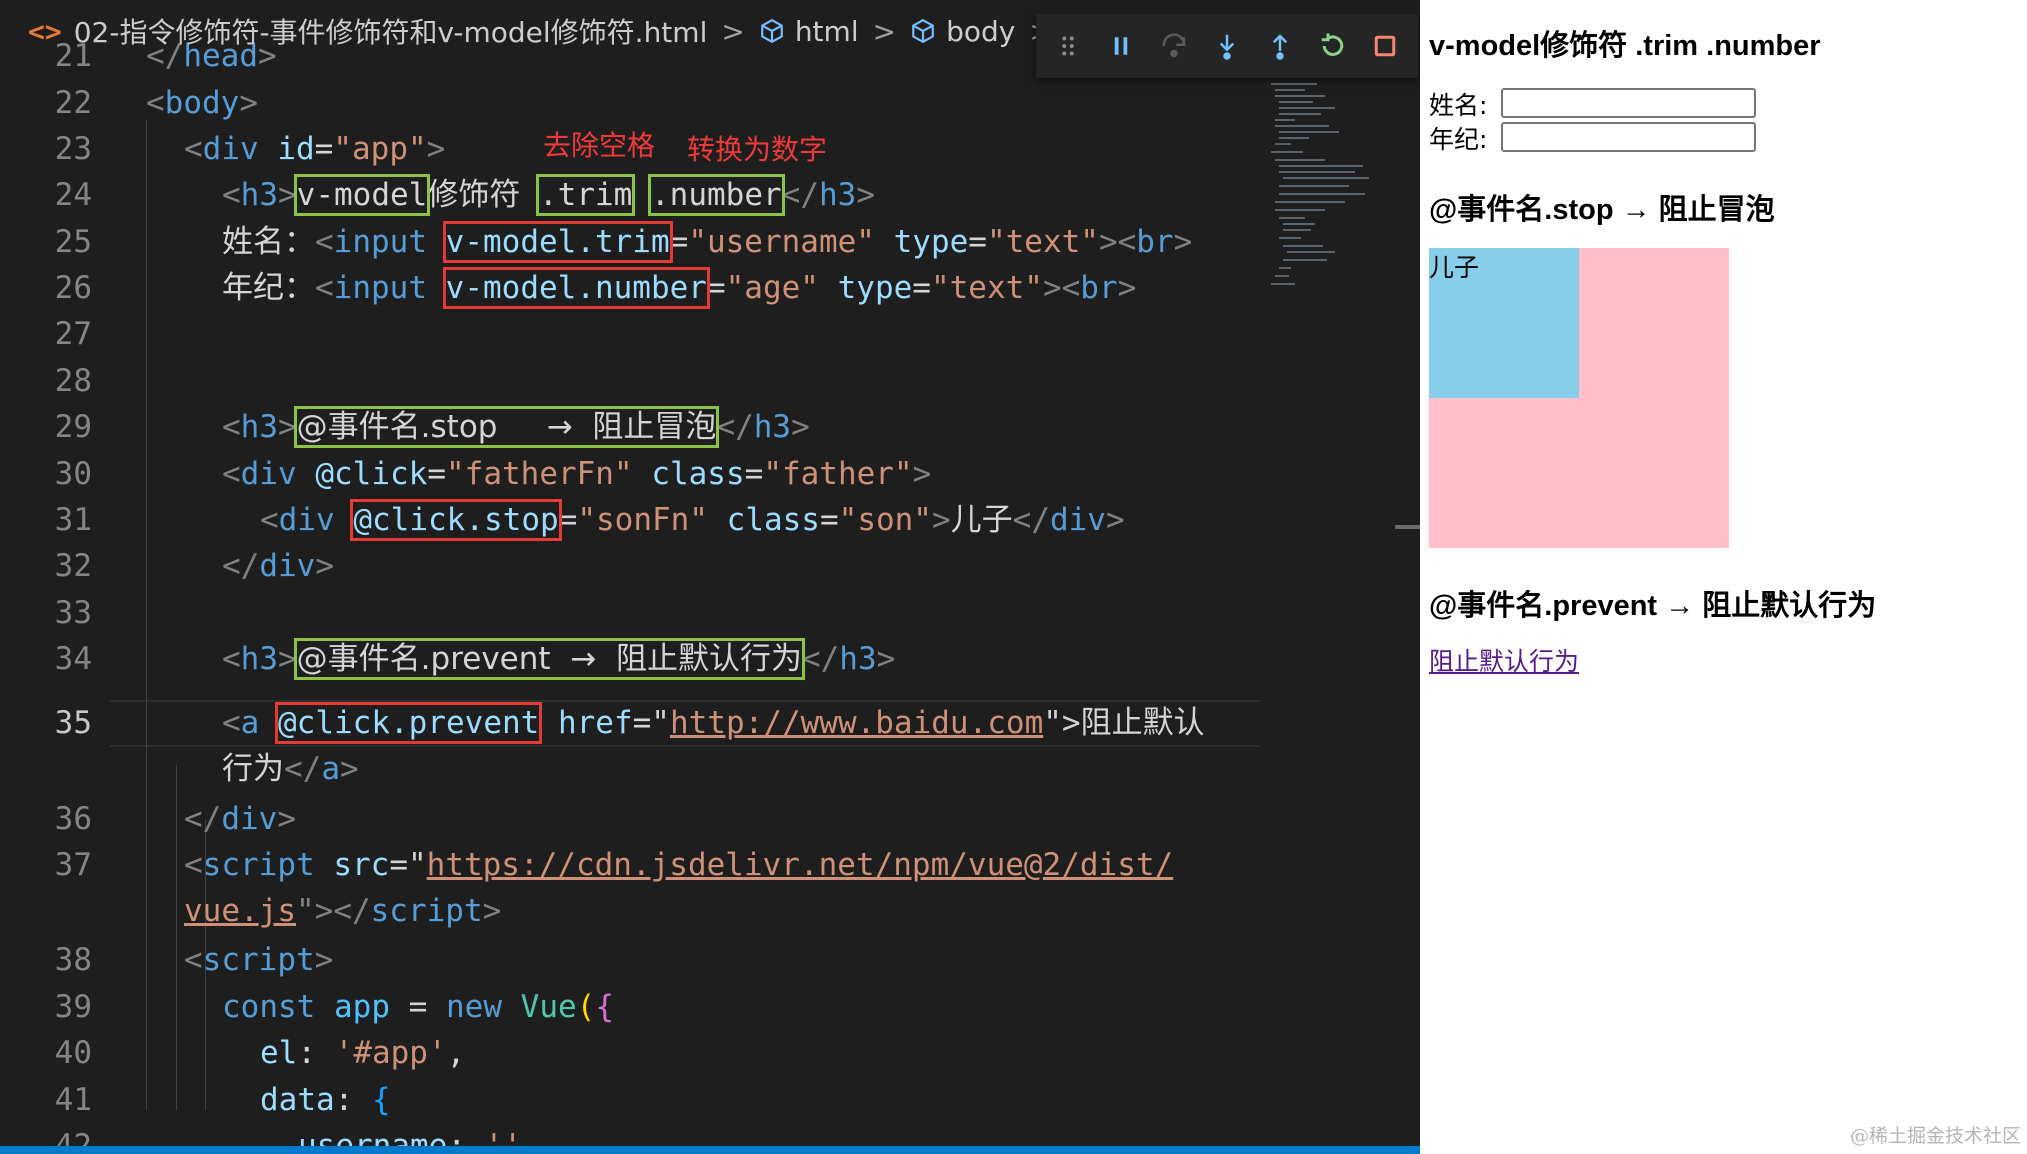  What do you see at coordinates (1068, 46) in the screenshot?
I see `drag-handle-icon` at bounding box center [1068, 46].